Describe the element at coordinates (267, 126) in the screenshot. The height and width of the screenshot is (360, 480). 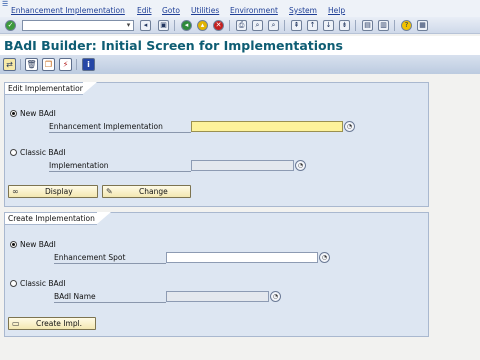
I see `enhancement-implementation-input` at that location.